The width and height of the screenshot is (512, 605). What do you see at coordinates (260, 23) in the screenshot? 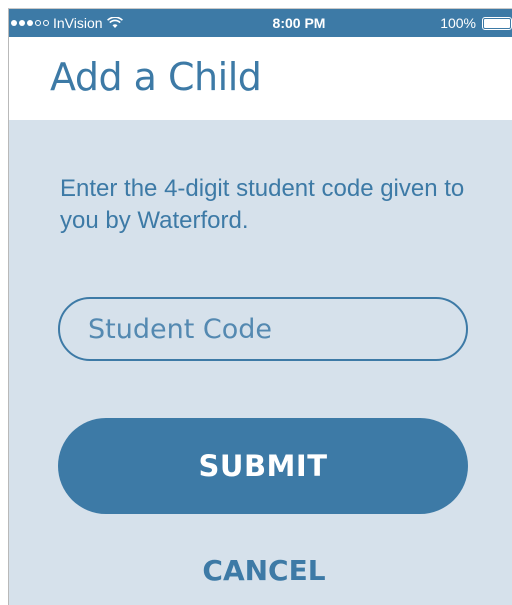
I see `status-bar: InVision 8:00 PM 100%` at bounding box center [260, 23].